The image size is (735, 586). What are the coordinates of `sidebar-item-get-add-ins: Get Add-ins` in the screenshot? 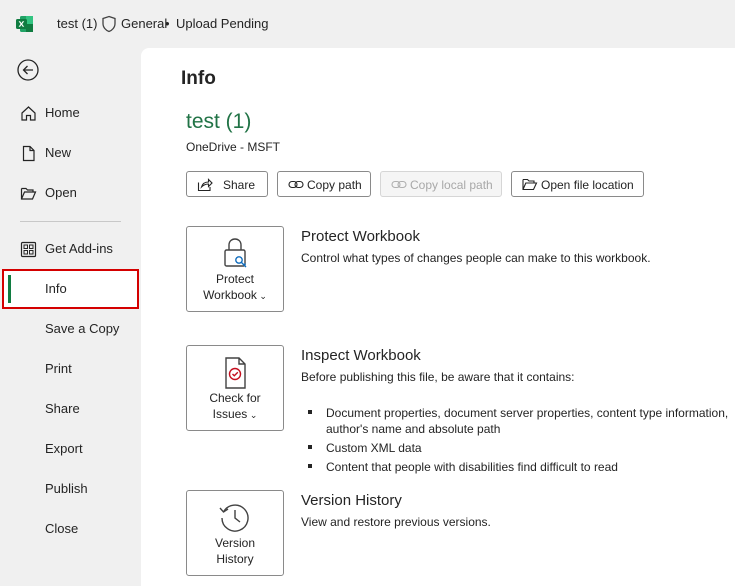 It's located at (70, 249).